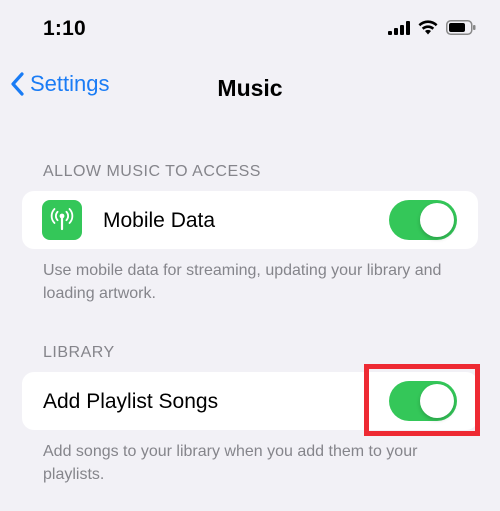 The image size is (500, 511). I want to click on section-header-access: ALLOW MUSIC TO ACCESS, so click(152, 171).